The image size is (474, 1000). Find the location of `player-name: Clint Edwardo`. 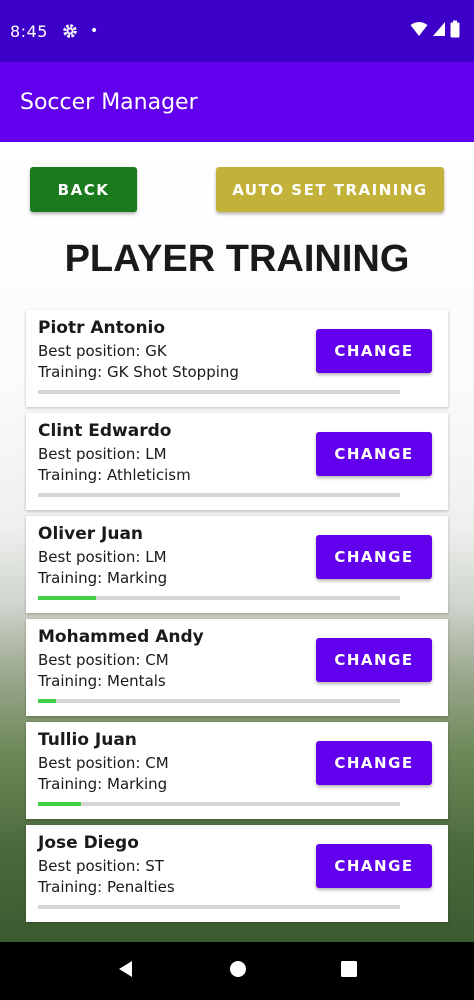

player-name: Clint Edwardo is located at coordinates (105, 431).